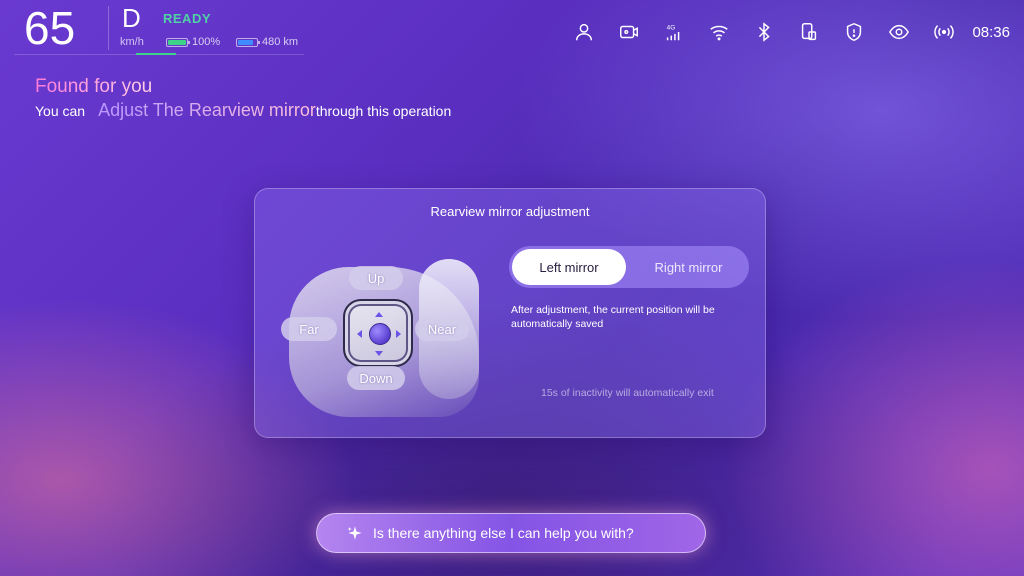 The height and width of the screenshot is (576, 1024). Describe the element at coordinates (132, 42) in the screenshot. I see `speed-unit: km/h` at that location.